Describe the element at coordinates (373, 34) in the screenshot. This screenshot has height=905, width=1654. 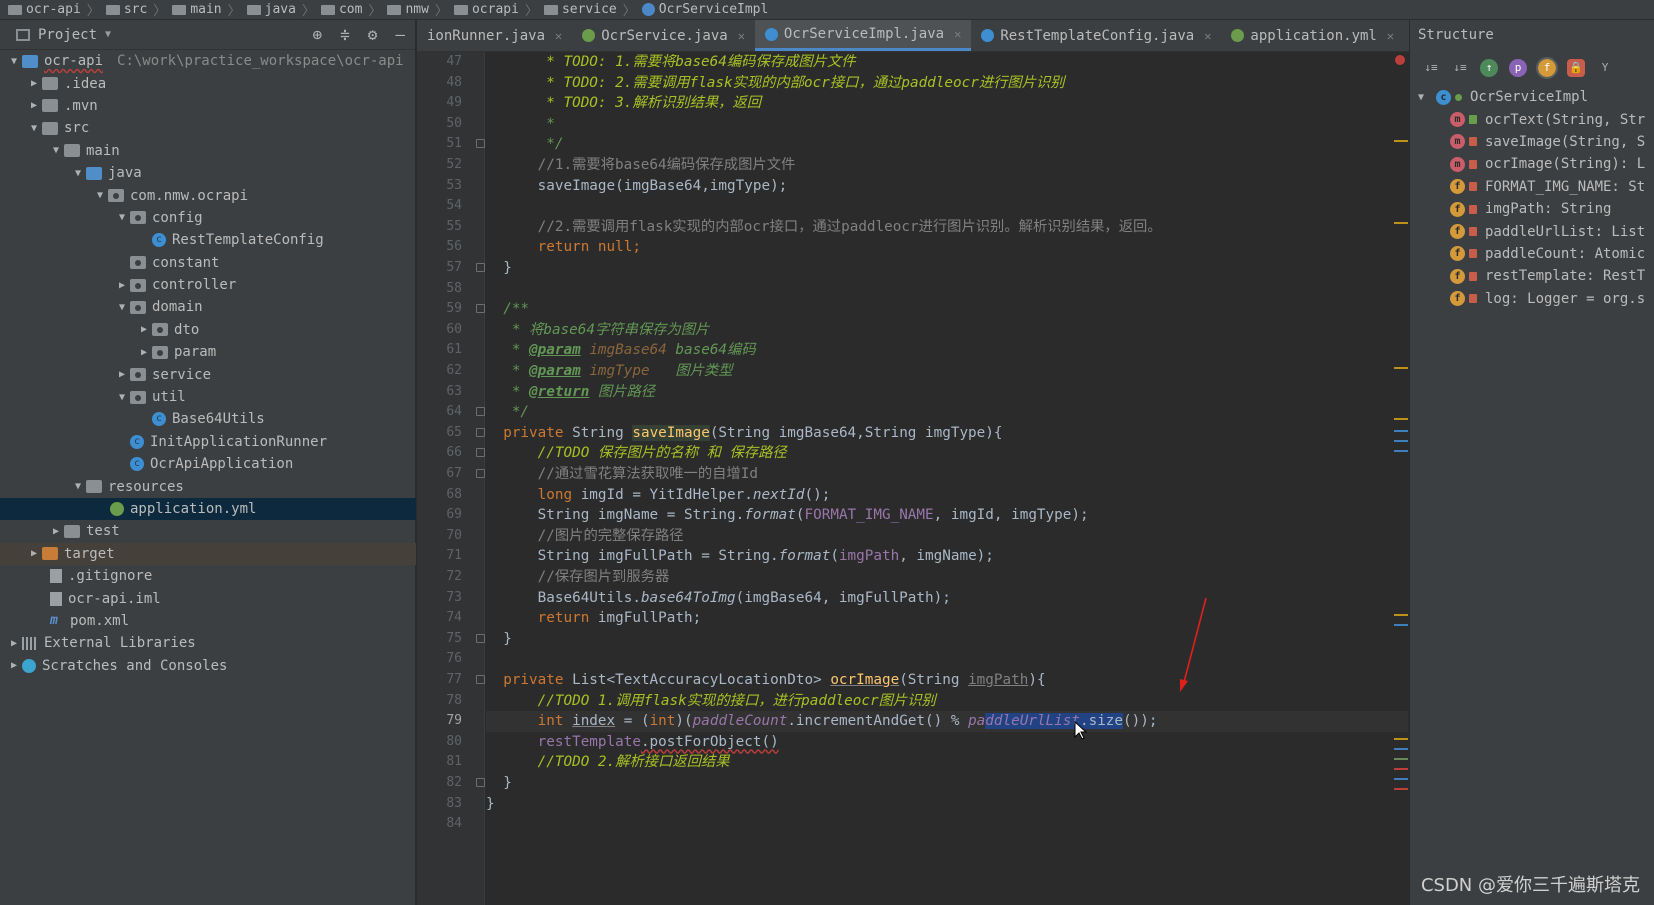
I see `gear-icon: ⚙` at that location.